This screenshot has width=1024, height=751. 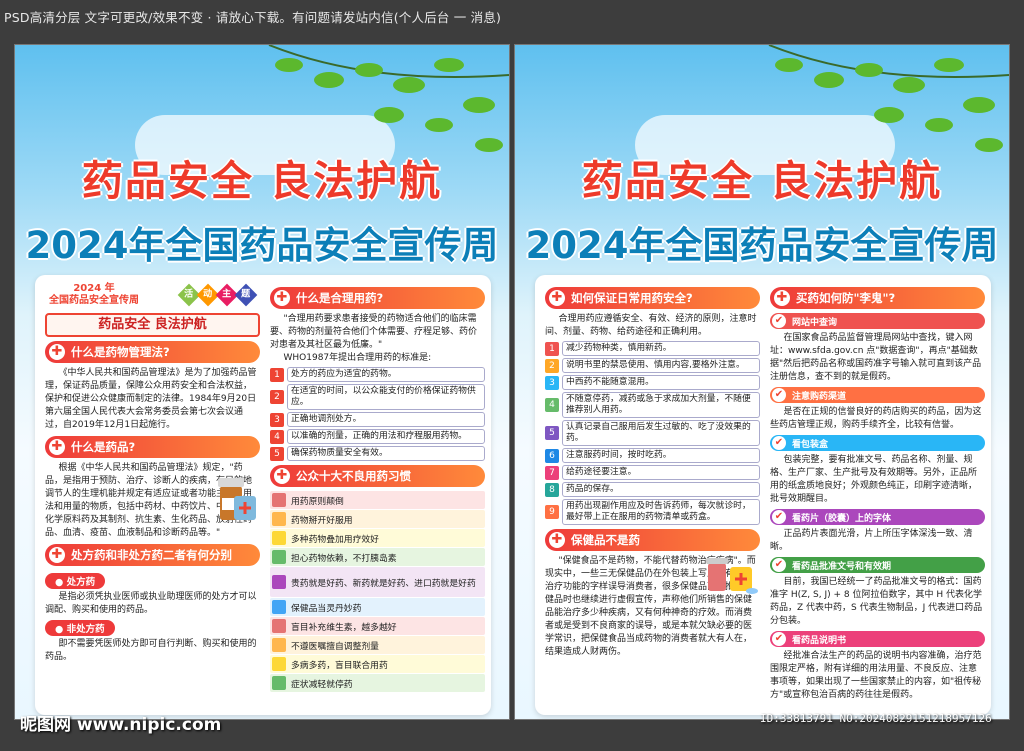 I want to click on section-header: ✚ 处方药和非处方药二者有何分别, so click(x=152, y=555).